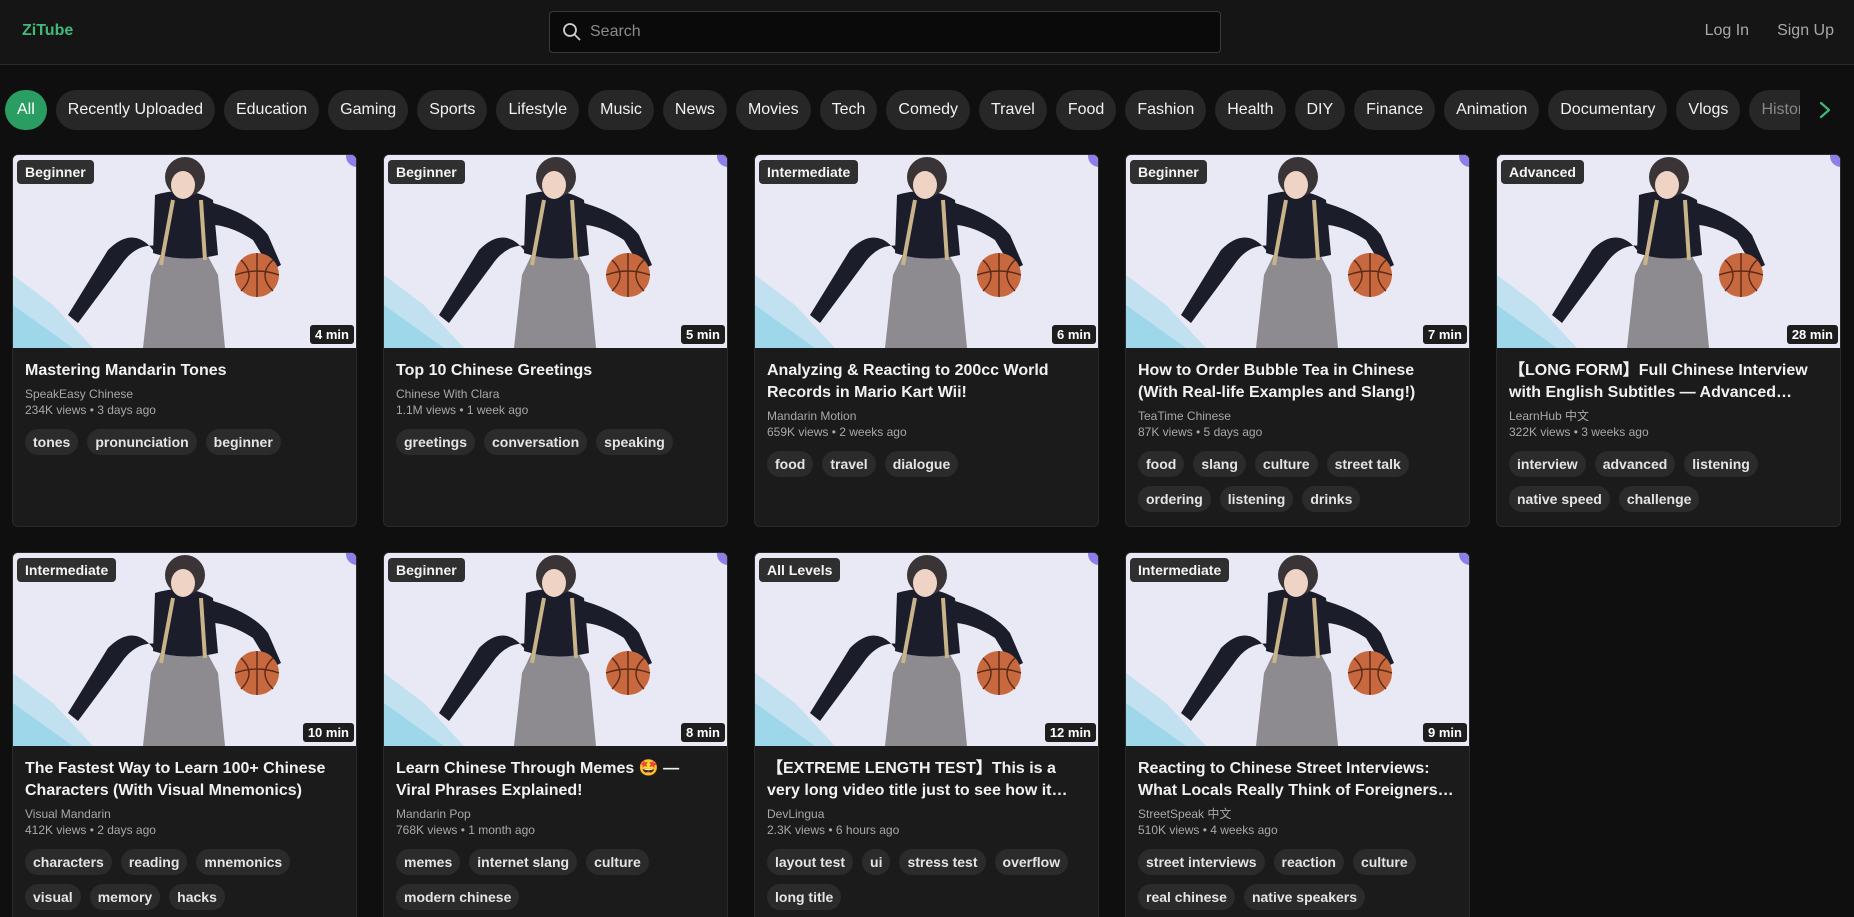 This screenshot has width=1854, height=917. I want to click on tag-chip: native speakers, so click(1304, 897).